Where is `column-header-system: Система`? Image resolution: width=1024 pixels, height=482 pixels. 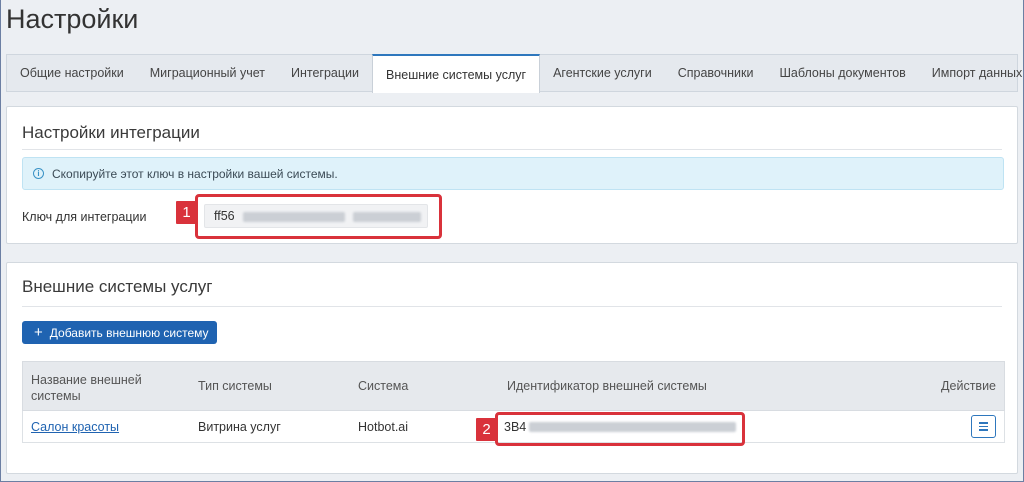
column-header-system: Система is located at coordinates (383, 386).